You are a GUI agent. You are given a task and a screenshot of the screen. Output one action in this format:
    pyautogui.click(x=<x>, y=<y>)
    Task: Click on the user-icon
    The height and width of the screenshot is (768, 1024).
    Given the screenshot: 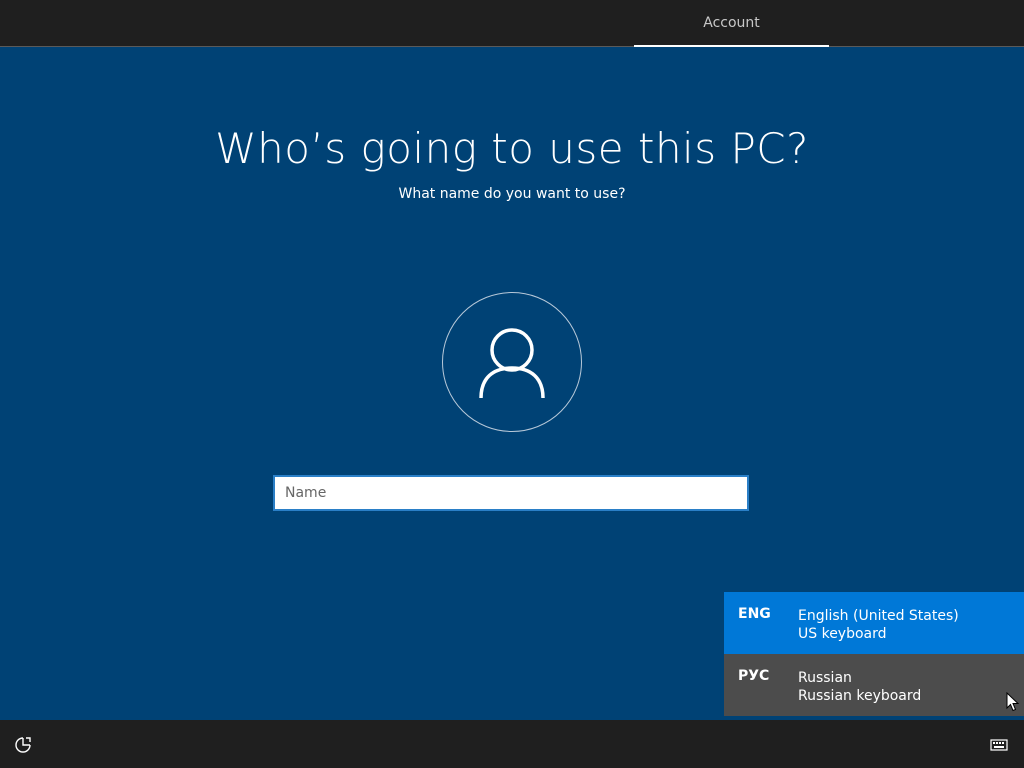 What is the action you would take?
    pyautogui.click(x=512, y=363)
    